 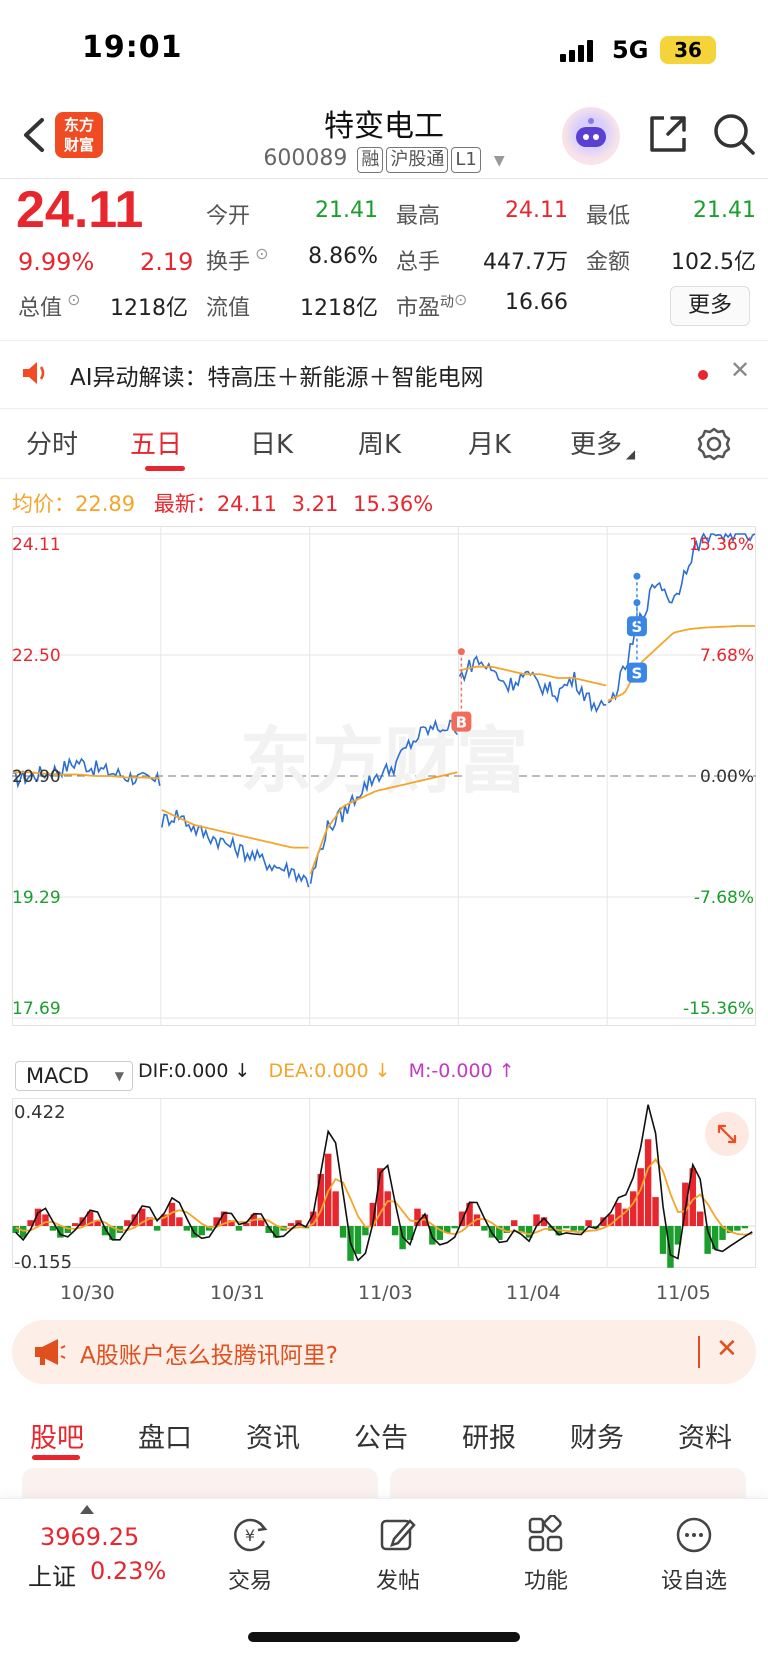 I want to click on tab-underline, so click(x=56, y=1457).